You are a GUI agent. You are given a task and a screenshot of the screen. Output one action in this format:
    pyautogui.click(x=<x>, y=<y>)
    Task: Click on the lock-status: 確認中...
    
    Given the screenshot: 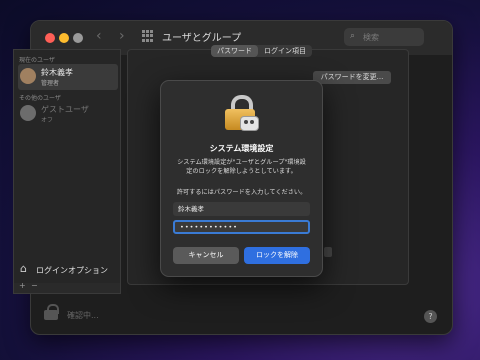 What is the action you would take?
    pyautogui.click(x=83, y=315)
    